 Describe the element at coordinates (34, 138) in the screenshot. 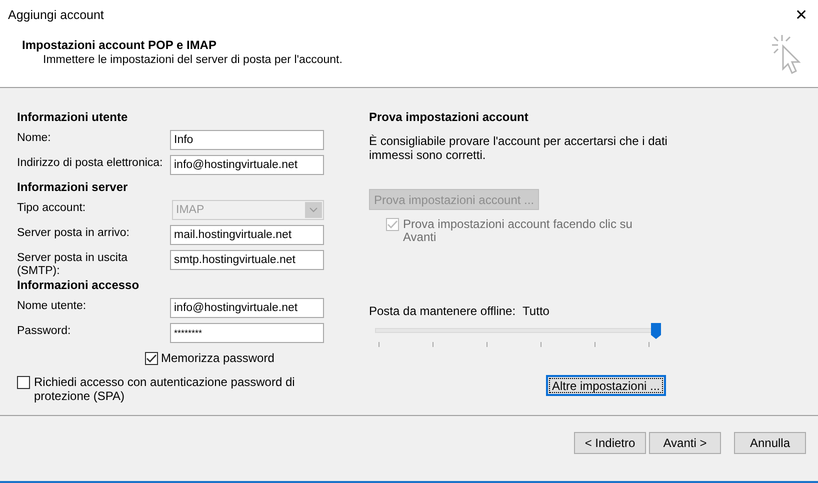

I see `field-label: Nome:` at that location.